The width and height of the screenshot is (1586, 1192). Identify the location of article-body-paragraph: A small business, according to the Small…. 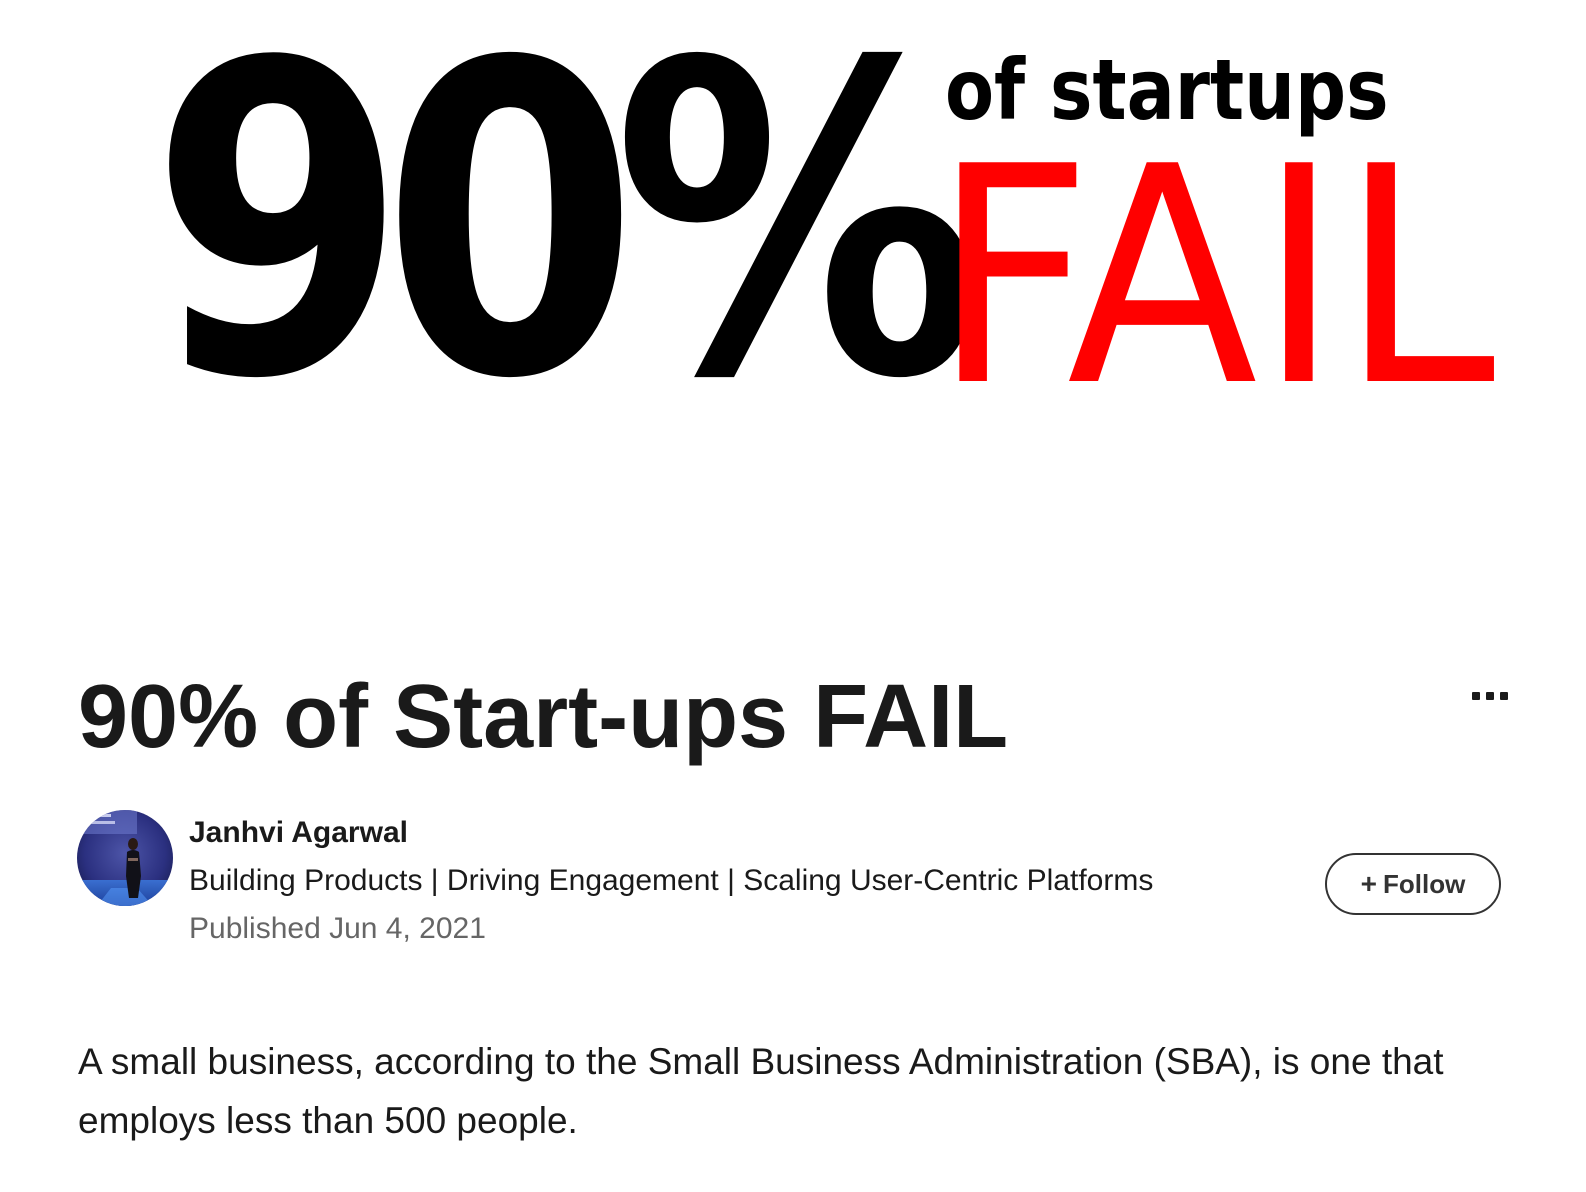
(761, 1091).